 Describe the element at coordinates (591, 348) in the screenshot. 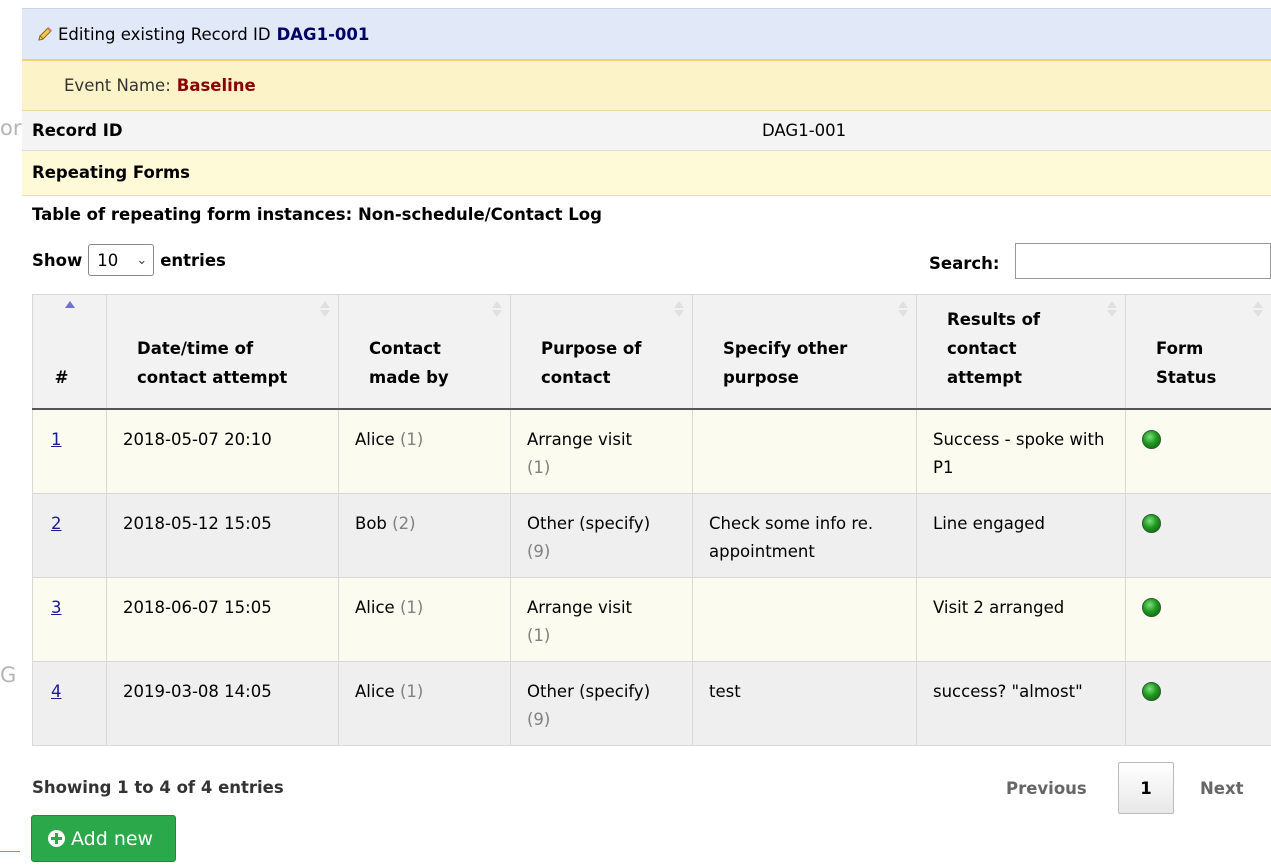

I see `column-header-label: Purpose of` at that location.